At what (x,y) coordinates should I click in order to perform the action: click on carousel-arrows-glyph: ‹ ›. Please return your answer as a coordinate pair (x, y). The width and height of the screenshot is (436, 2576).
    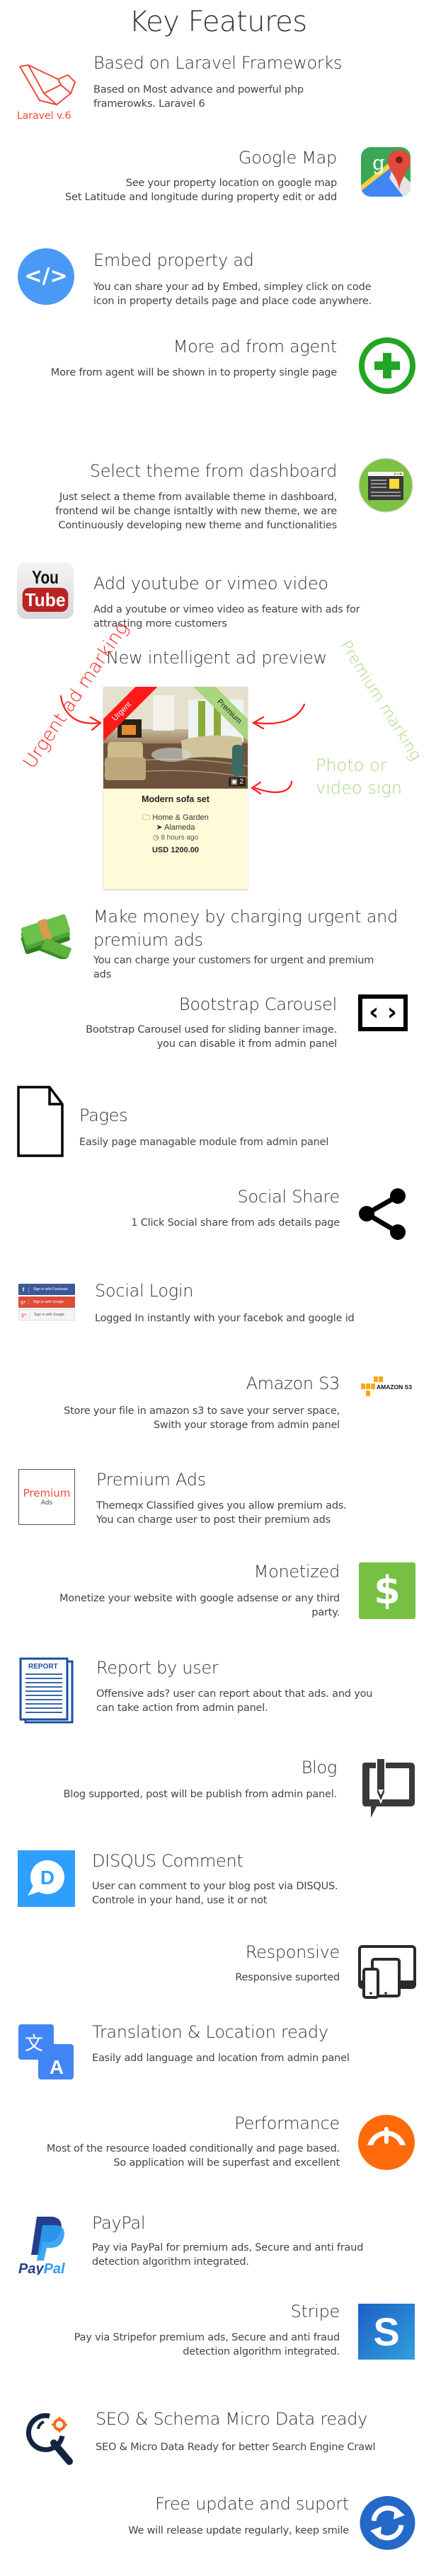
    Looking at the image, I should click on (383, 1012).